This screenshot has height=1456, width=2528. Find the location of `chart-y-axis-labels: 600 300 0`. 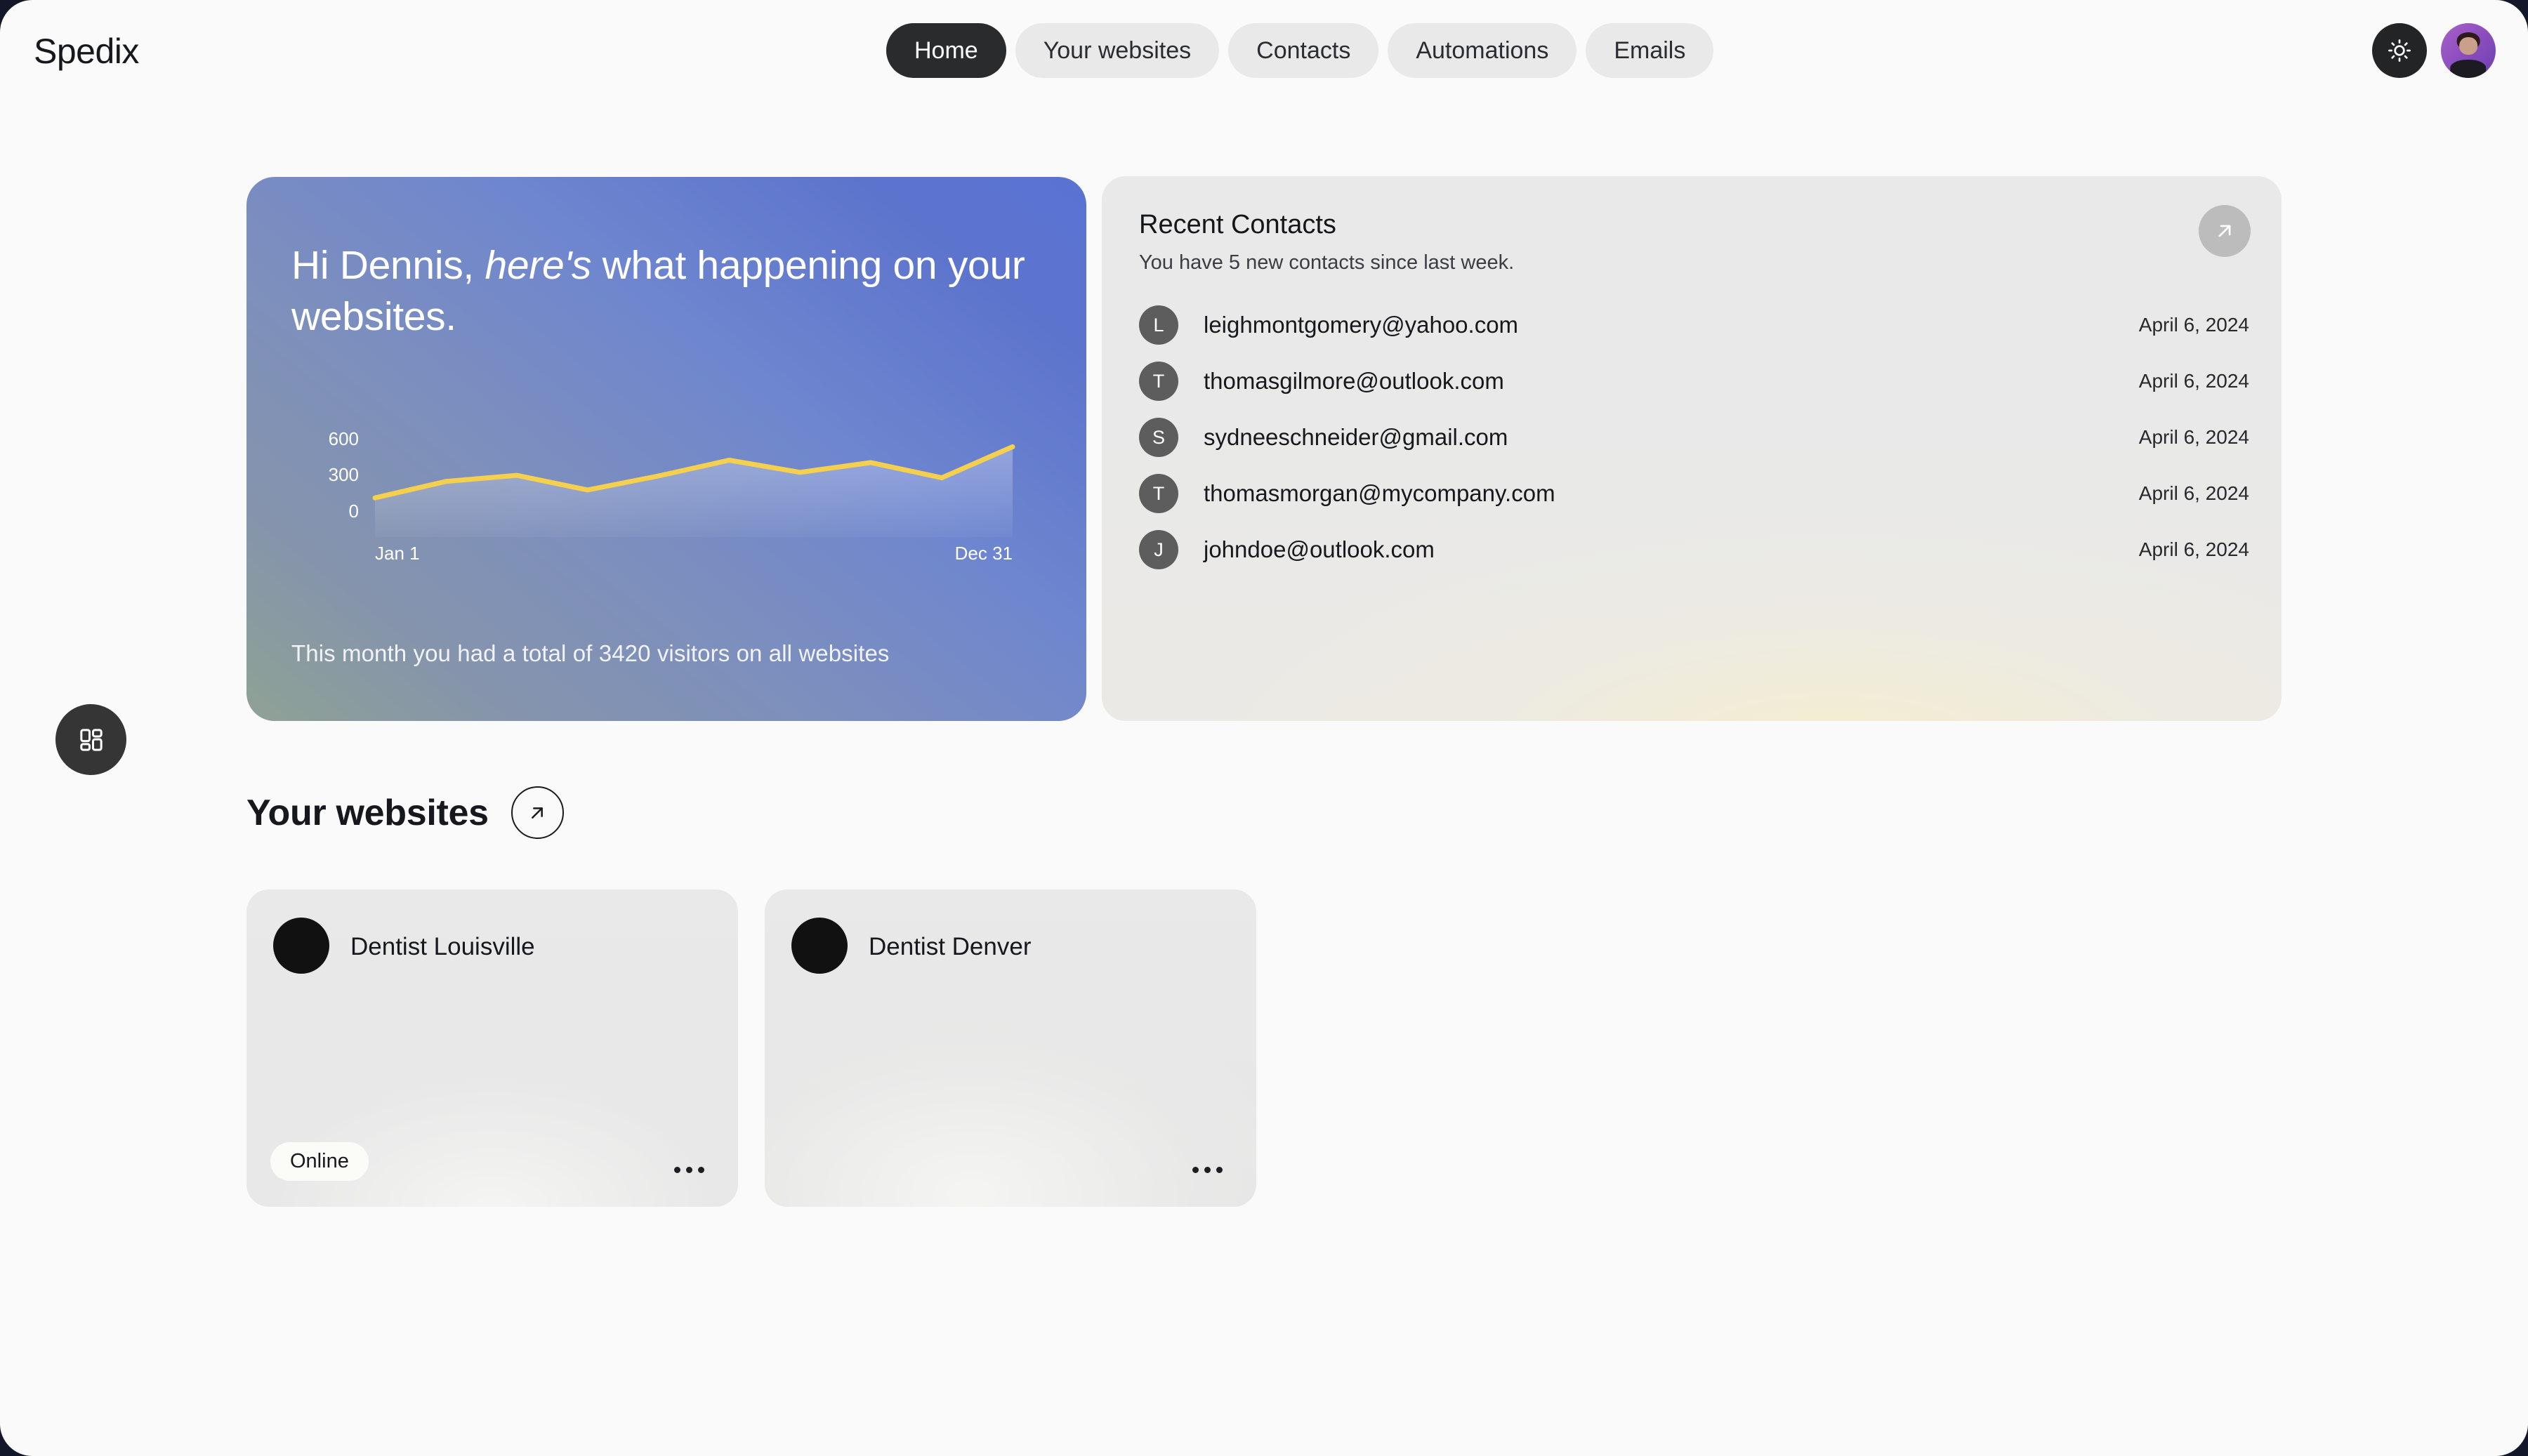

chart-y-axis-labels: 600 300 0 is located at coordinates (344, 475).